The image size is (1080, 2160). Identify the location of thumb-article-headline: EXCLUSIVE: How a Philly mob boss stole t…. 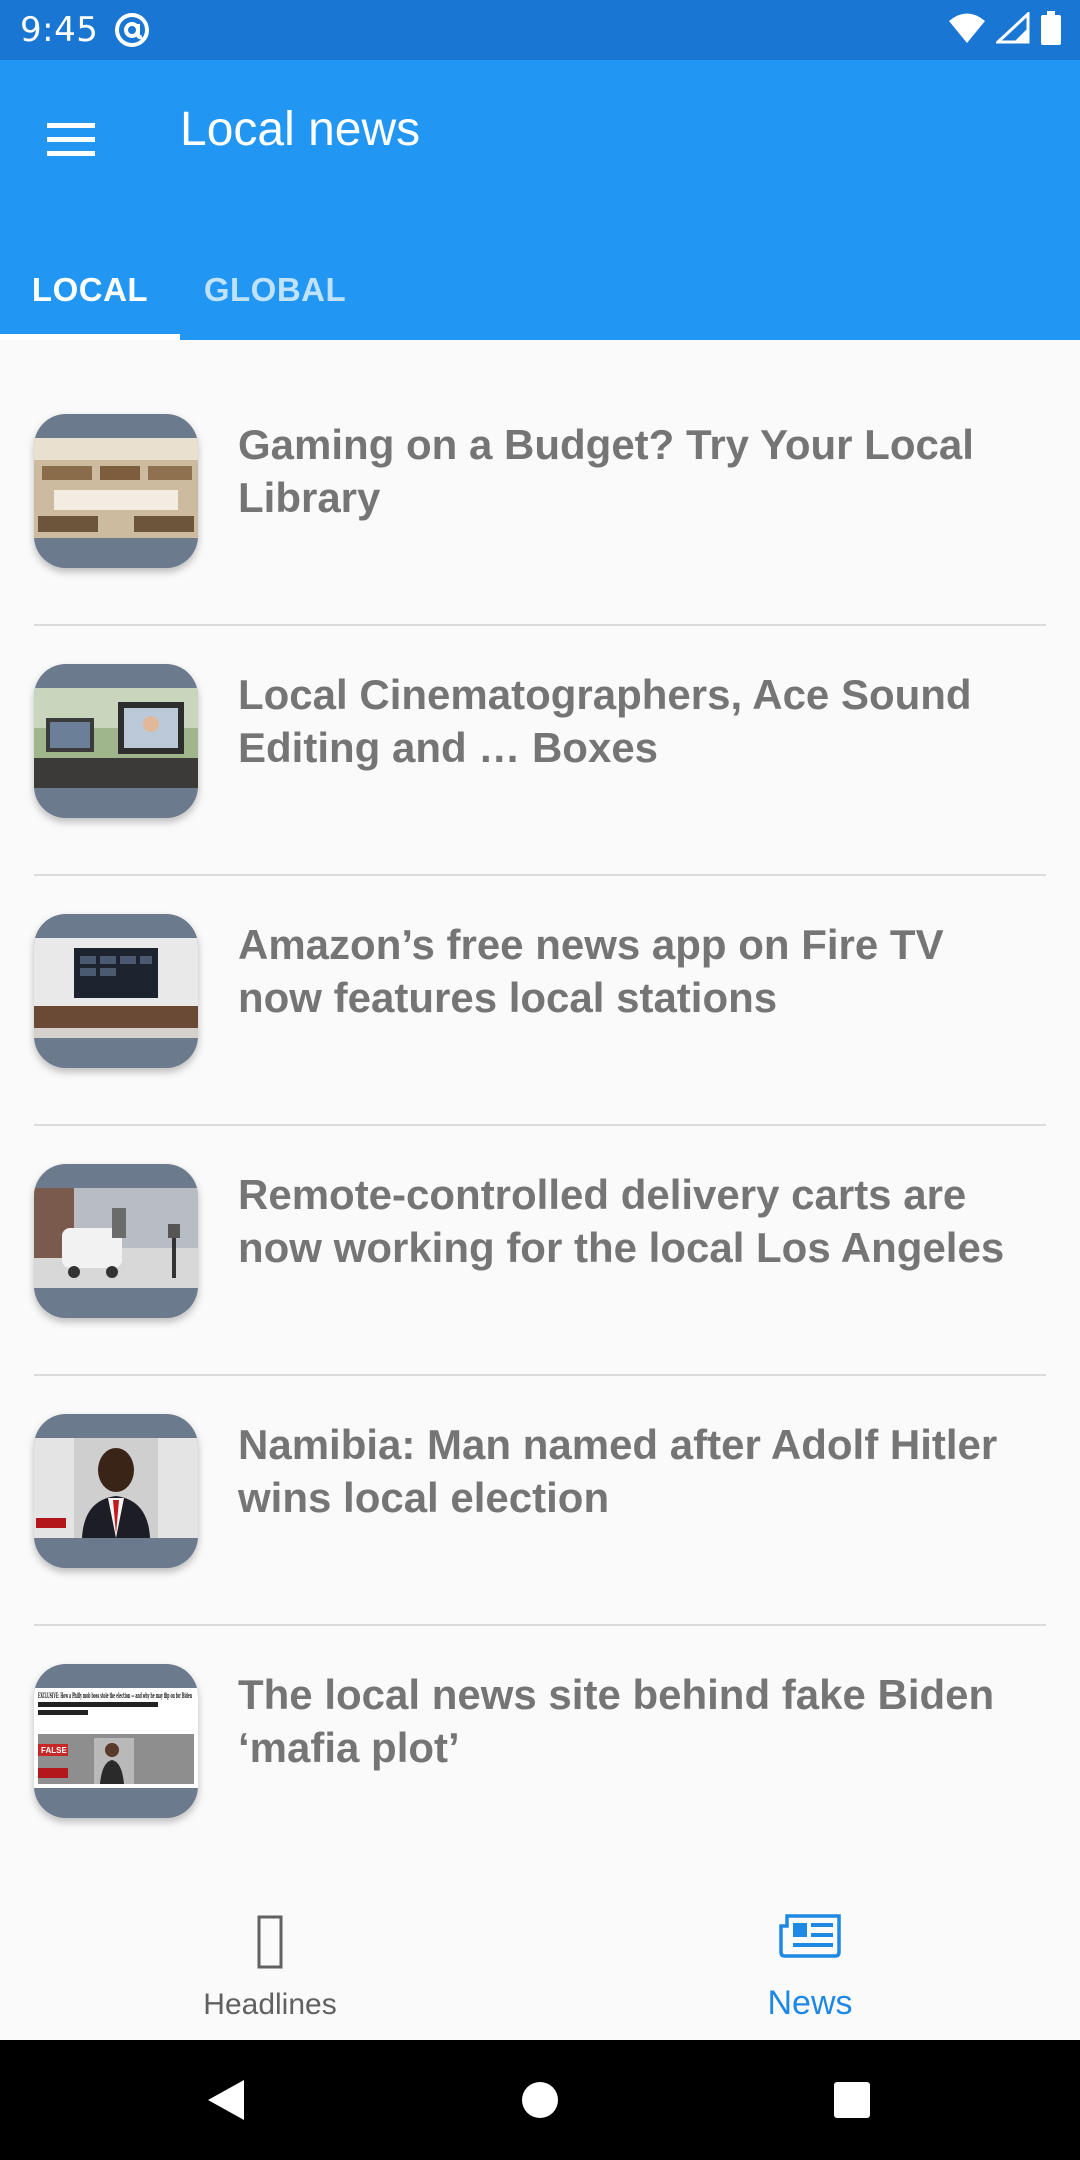
(115, 1695).